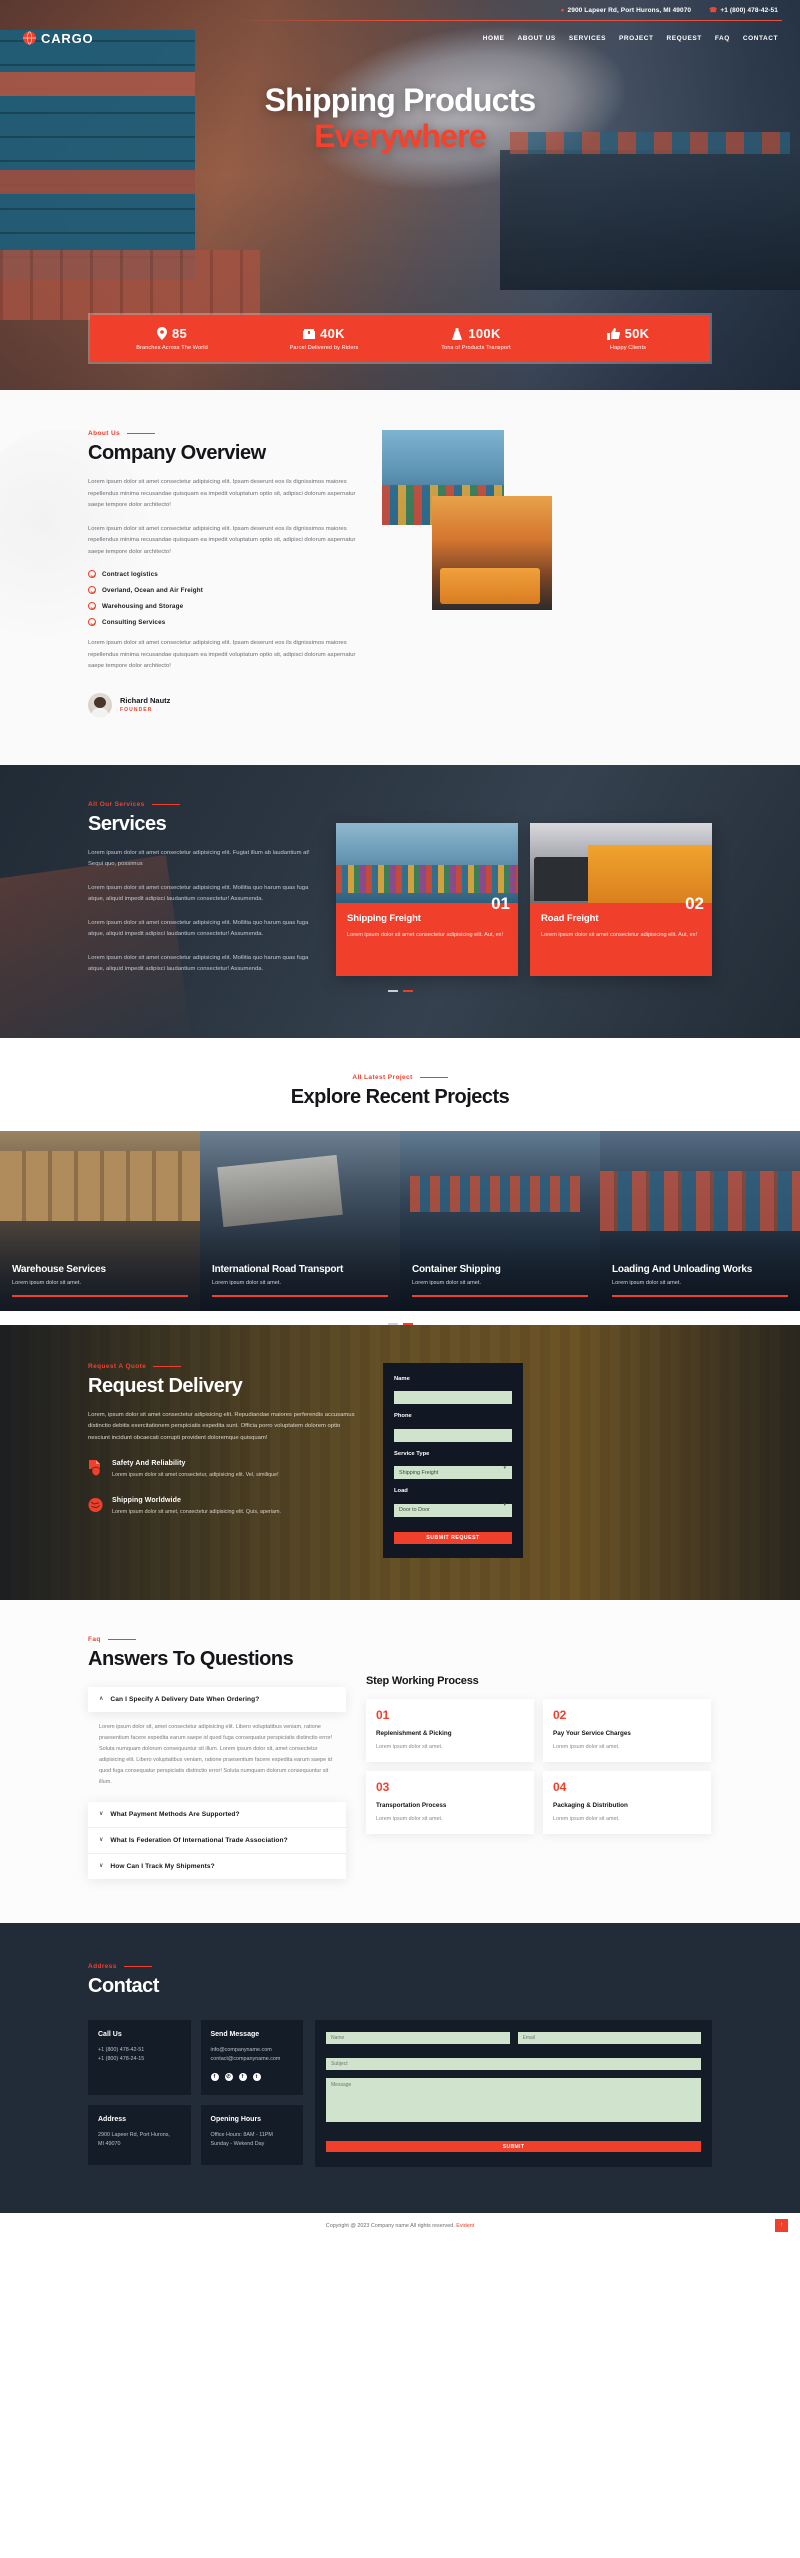 The width and height of the screenshot is (800, 2558). What do you see at coordinates (324, 338) in the screenshot?
I see `stat-parcels: 40K Parcel Delivered by Riders` at bounding box center [324, 338].